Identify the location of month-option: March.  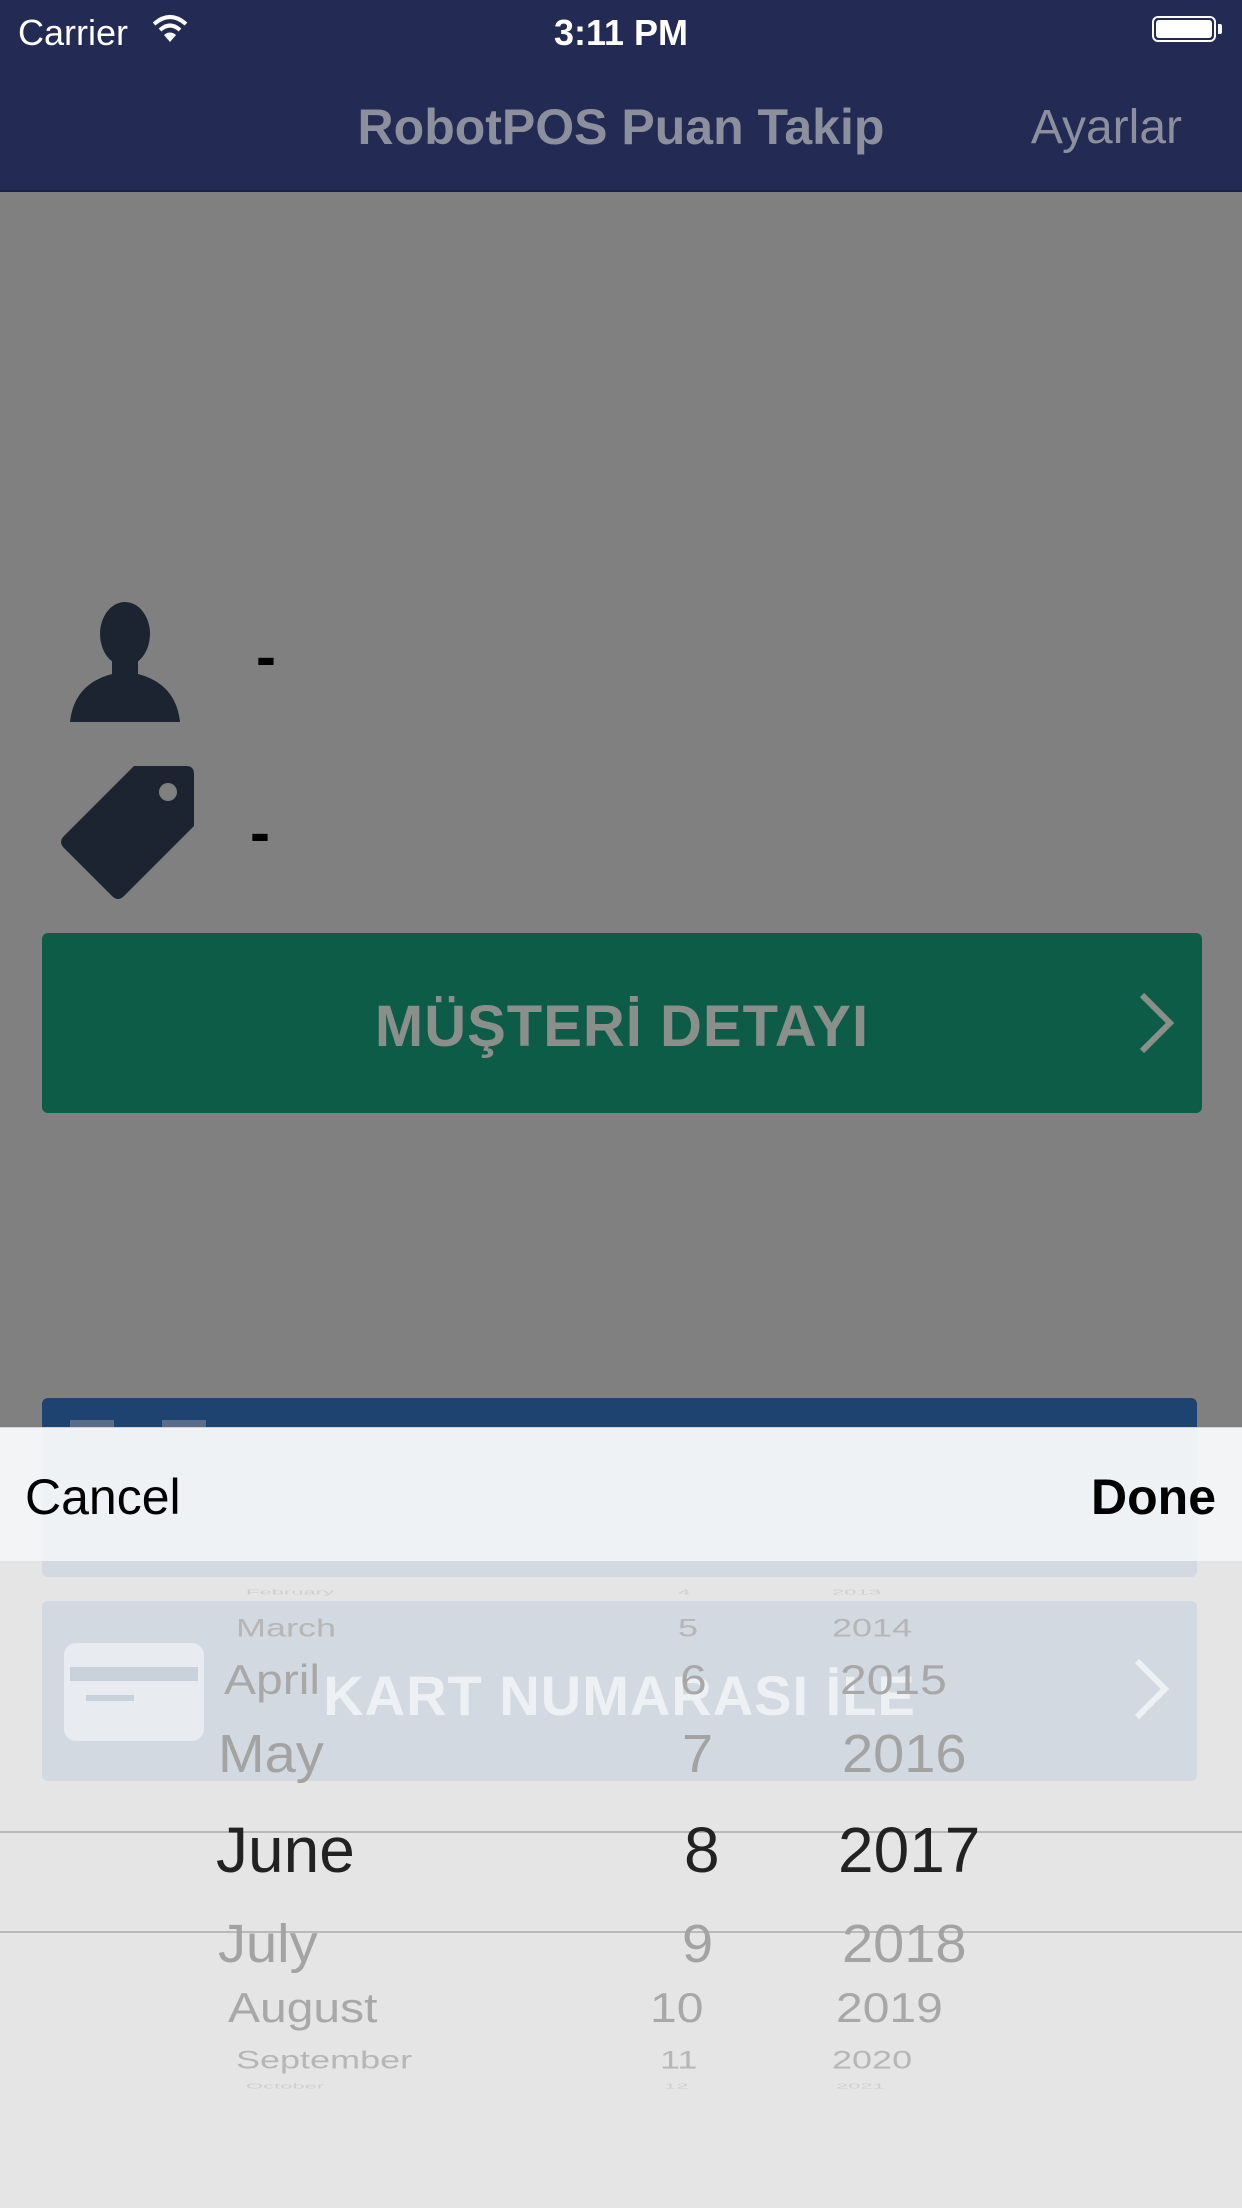
(286, 1627).